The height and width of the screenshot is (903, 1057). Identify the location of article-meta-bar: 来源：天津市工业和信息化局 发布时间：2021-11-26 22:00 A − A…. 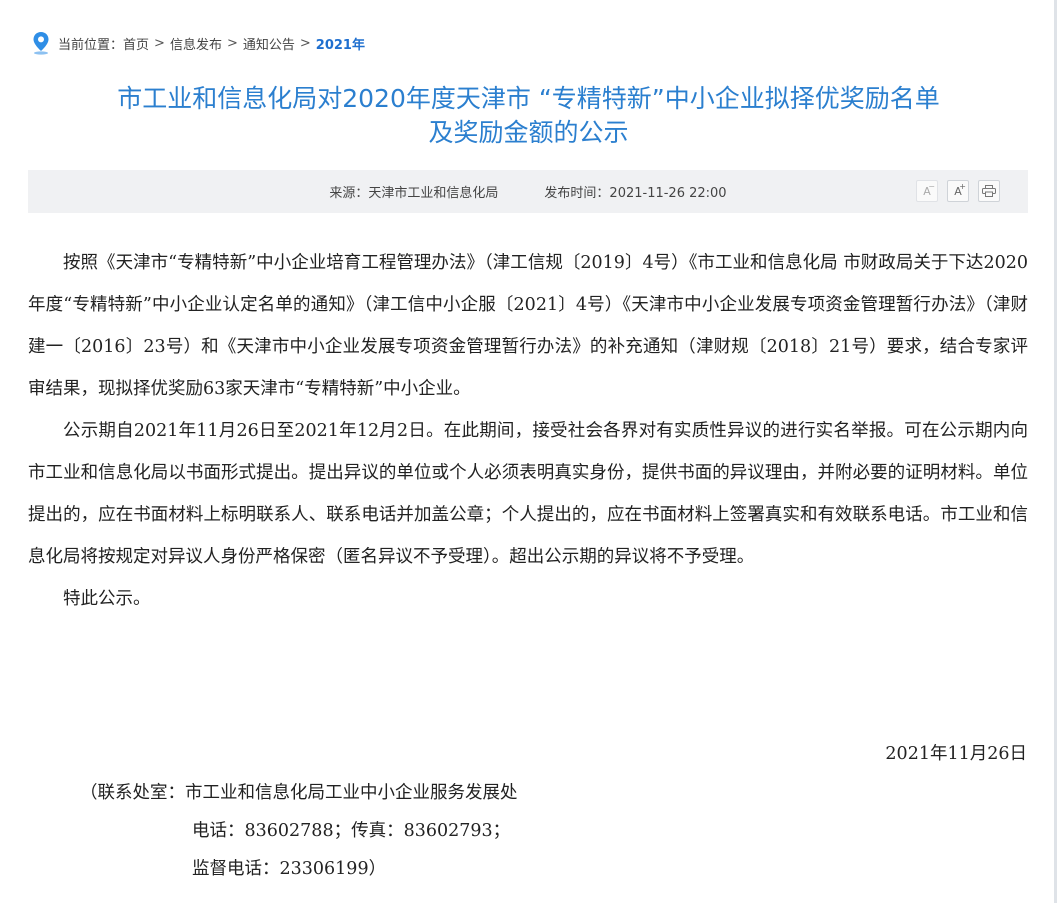
(528, 191).